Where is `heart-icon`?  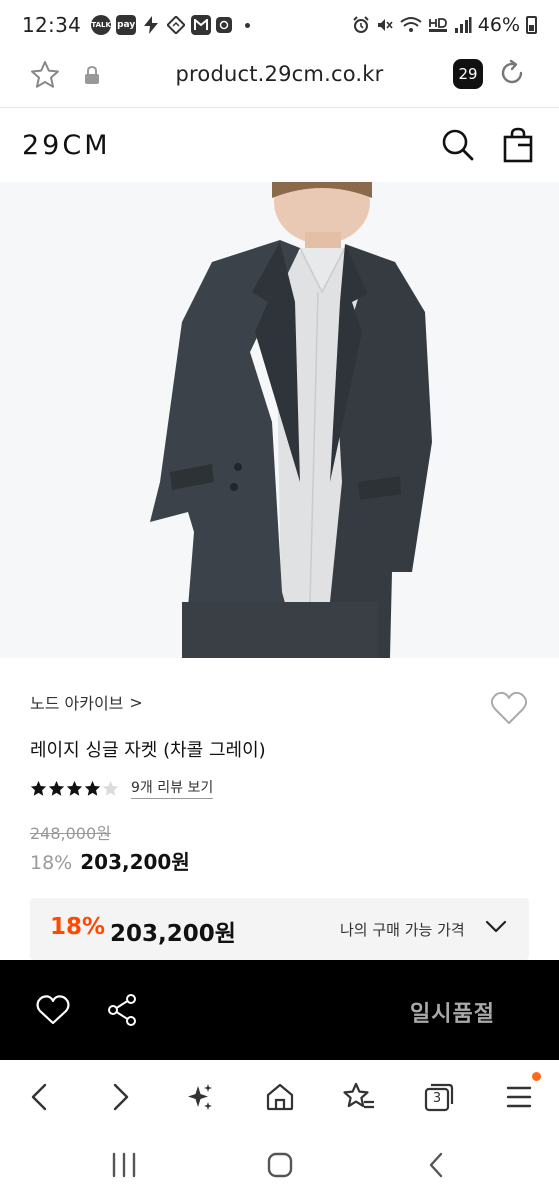 heart-icon is located at coordinates (509, 708).